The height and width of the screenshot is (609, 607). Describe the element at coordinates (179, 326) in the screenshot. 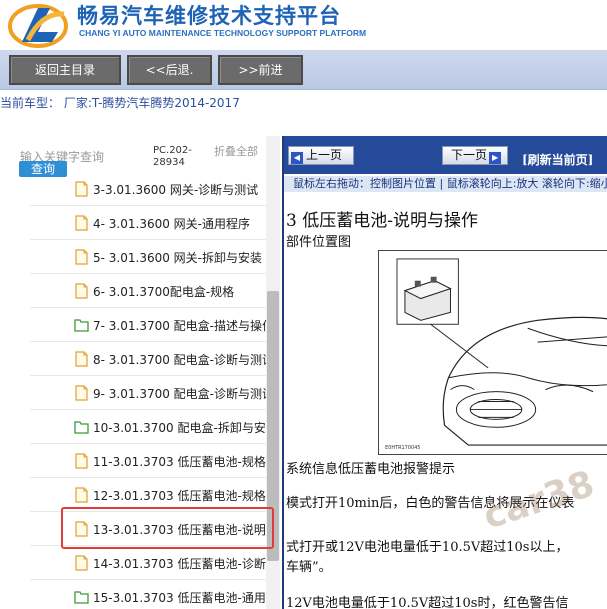

I see `tree-item-label: 7- 3.01.3700 配电盒-描述与操作` at that location.